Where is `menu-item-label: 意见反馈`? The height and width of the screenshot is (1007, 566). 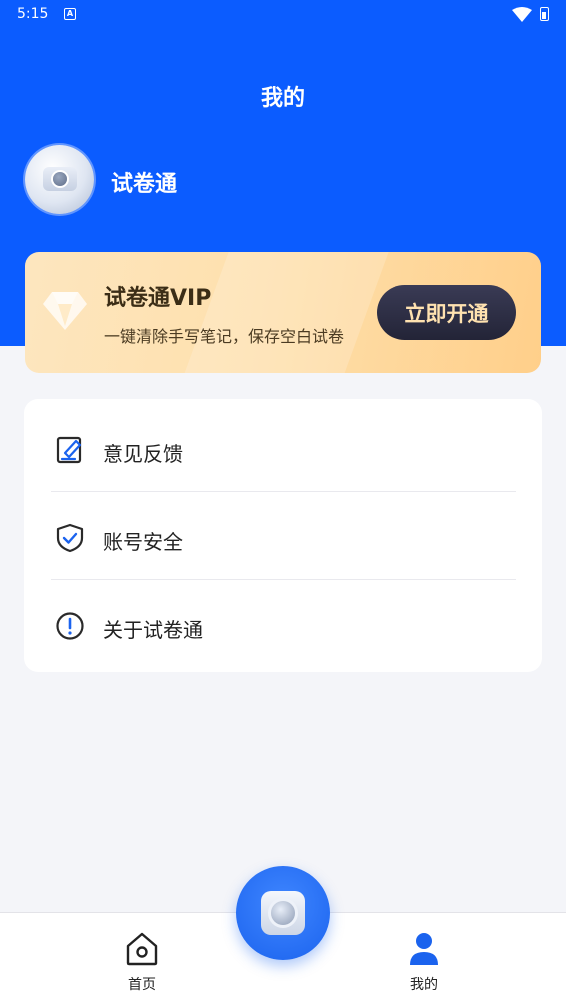 menu-item-label: 意见反馈 is located at coordinates (143, 454).